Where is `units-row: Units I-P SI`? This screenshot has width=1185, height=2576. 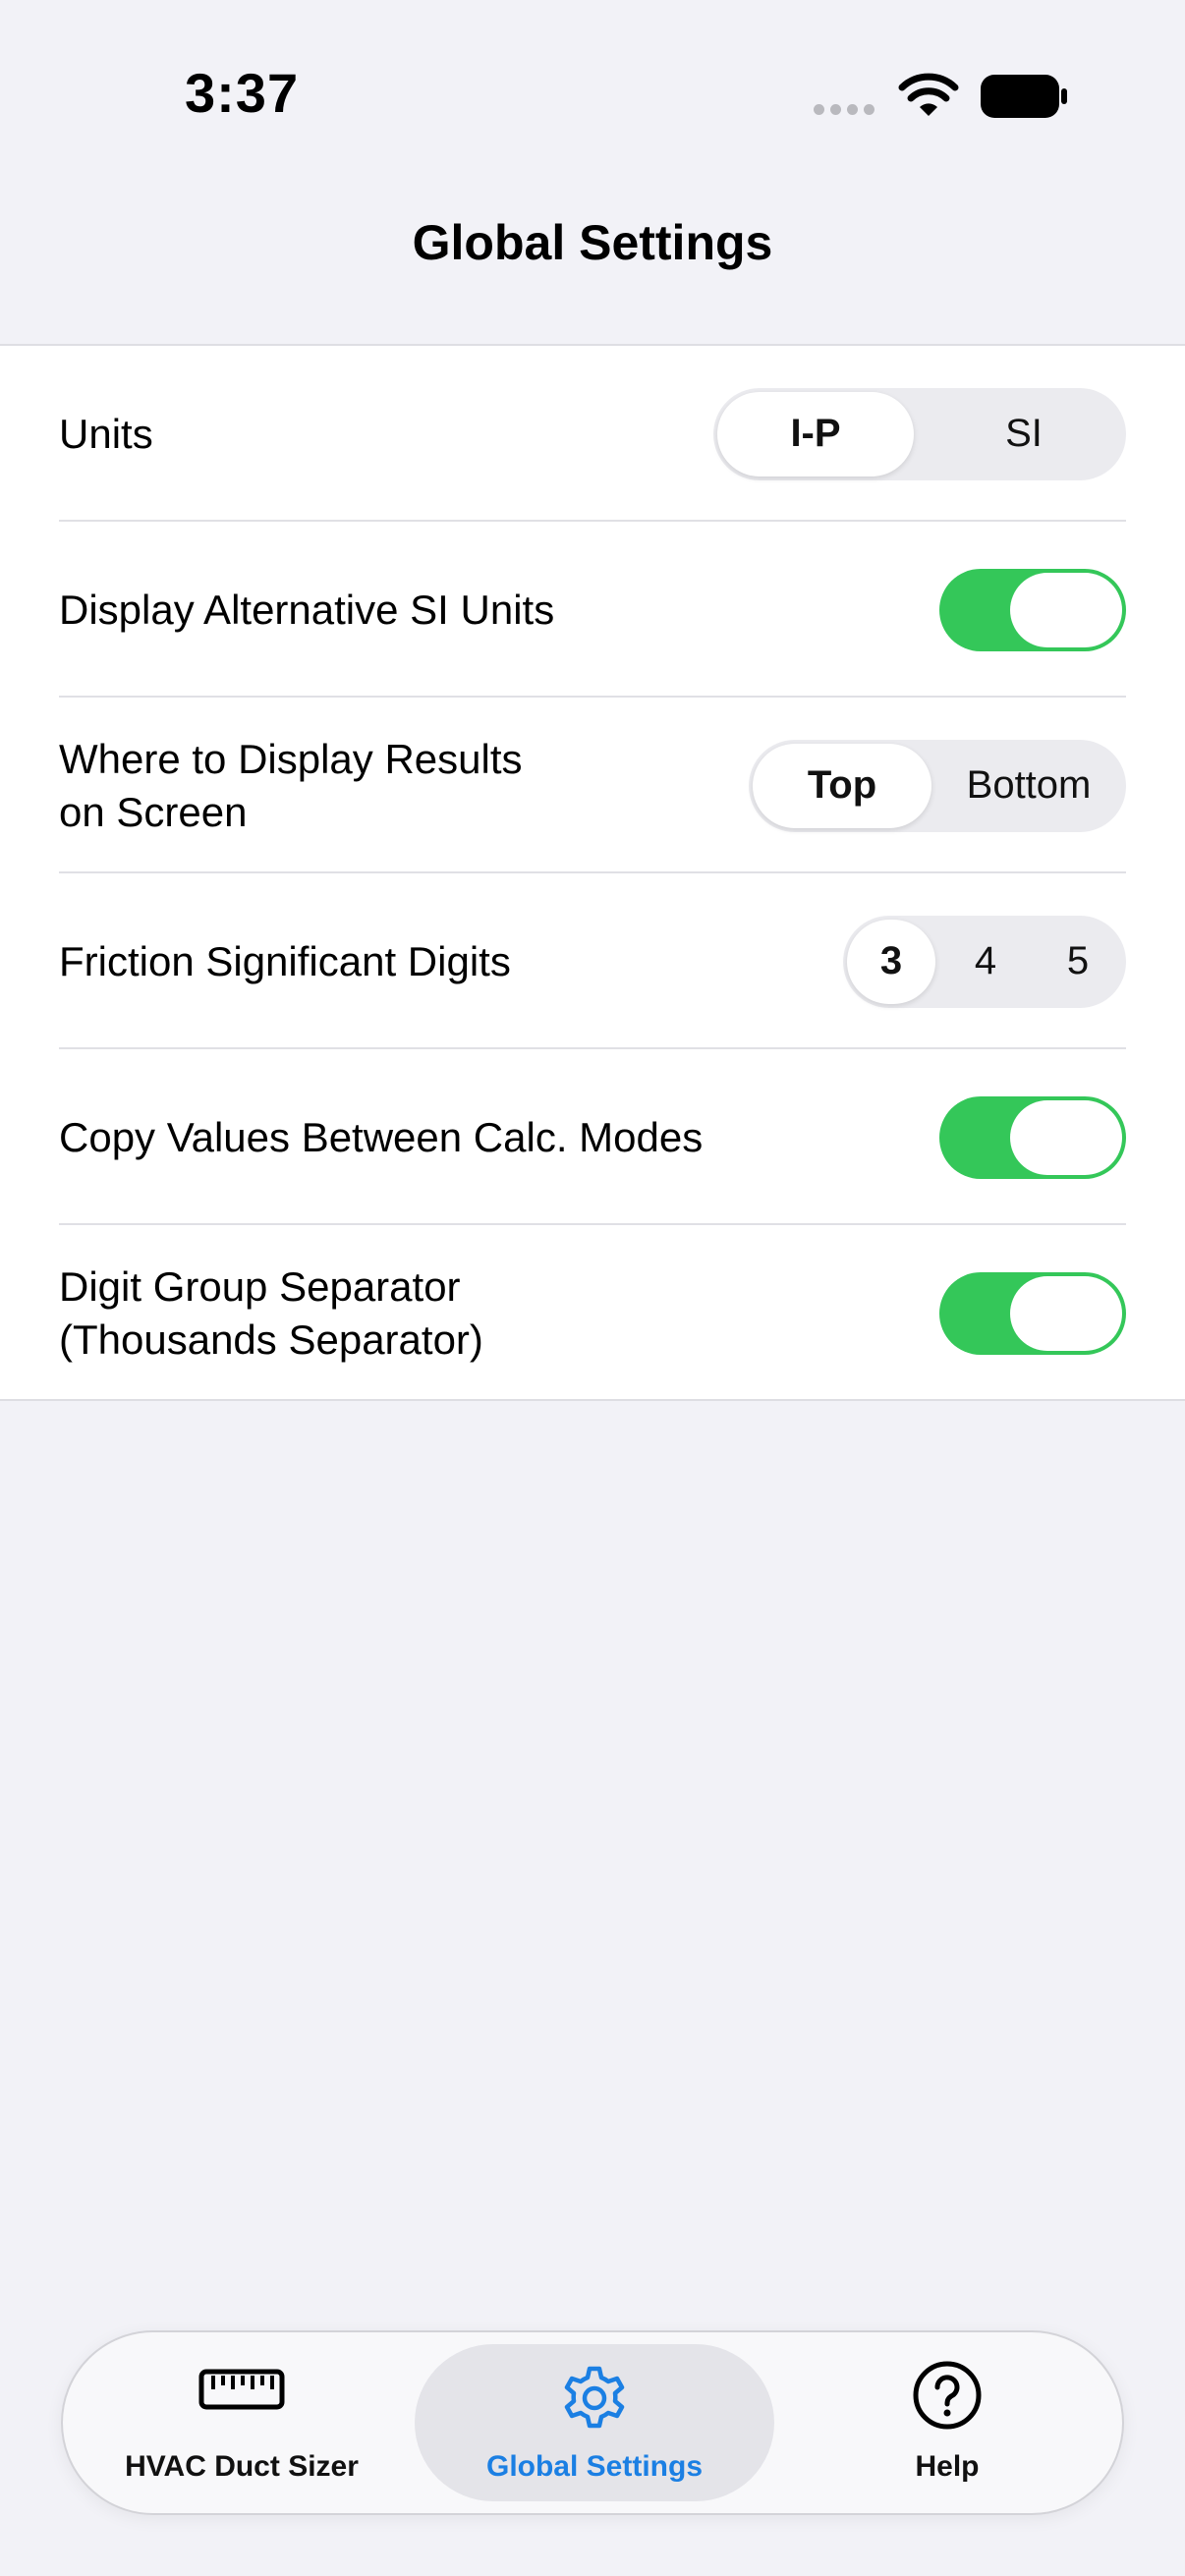 units-row: Units I-P SI is located at coordinates (592, 434).